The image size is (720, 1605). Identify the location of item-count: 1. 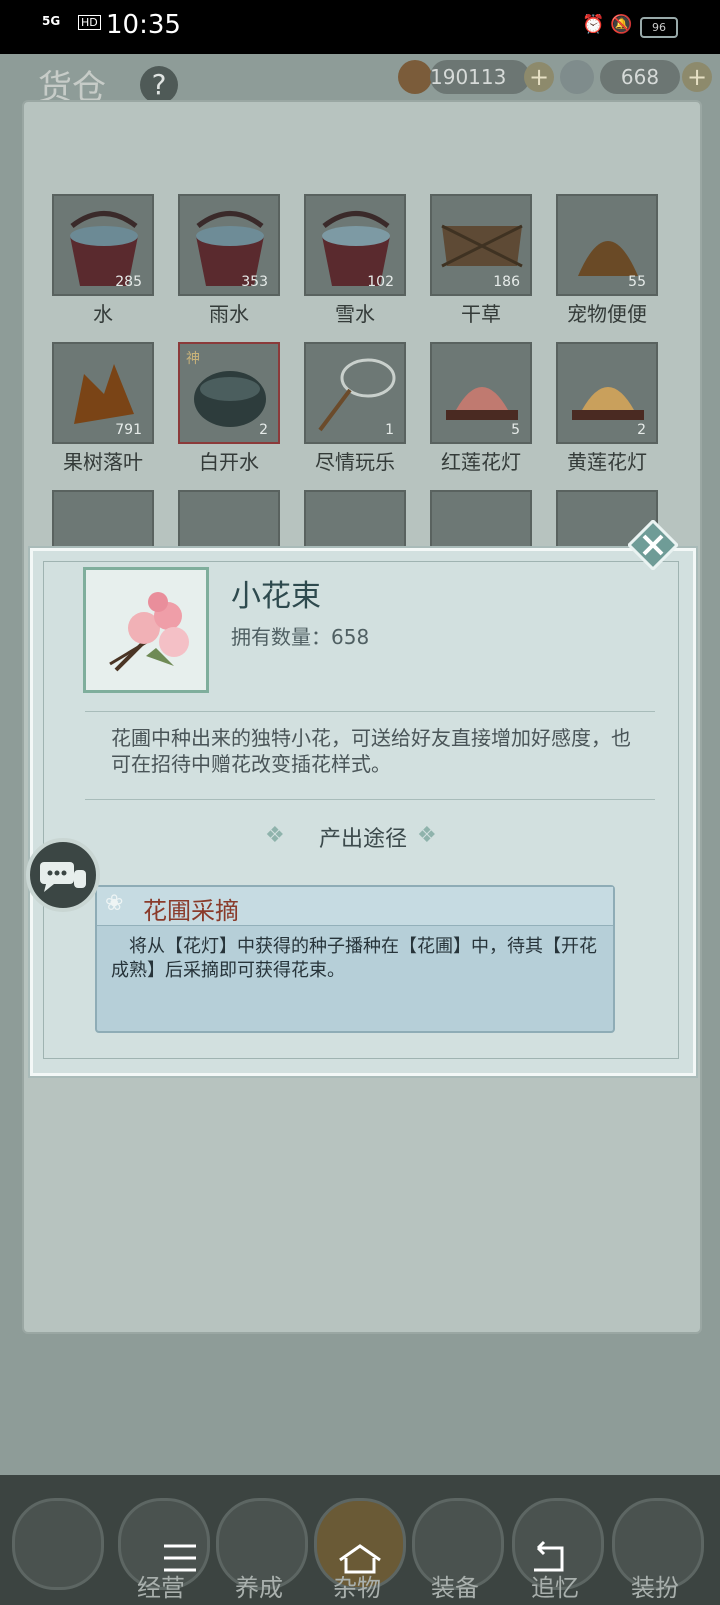
(389, 430).